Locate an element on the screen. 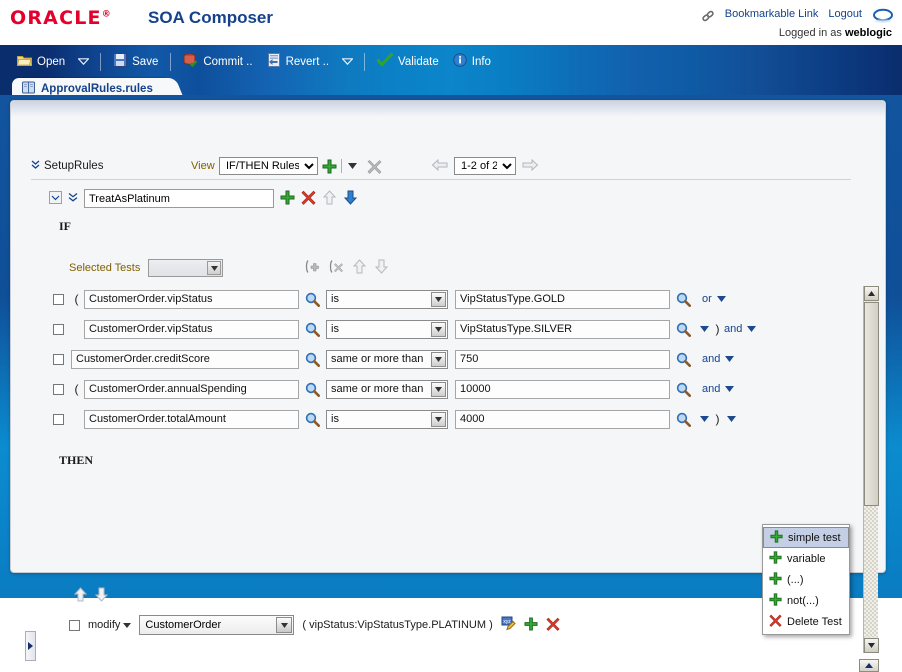 This screenshot has height=672, width=902. delete-rule-button is located at coordinates (374, 166).